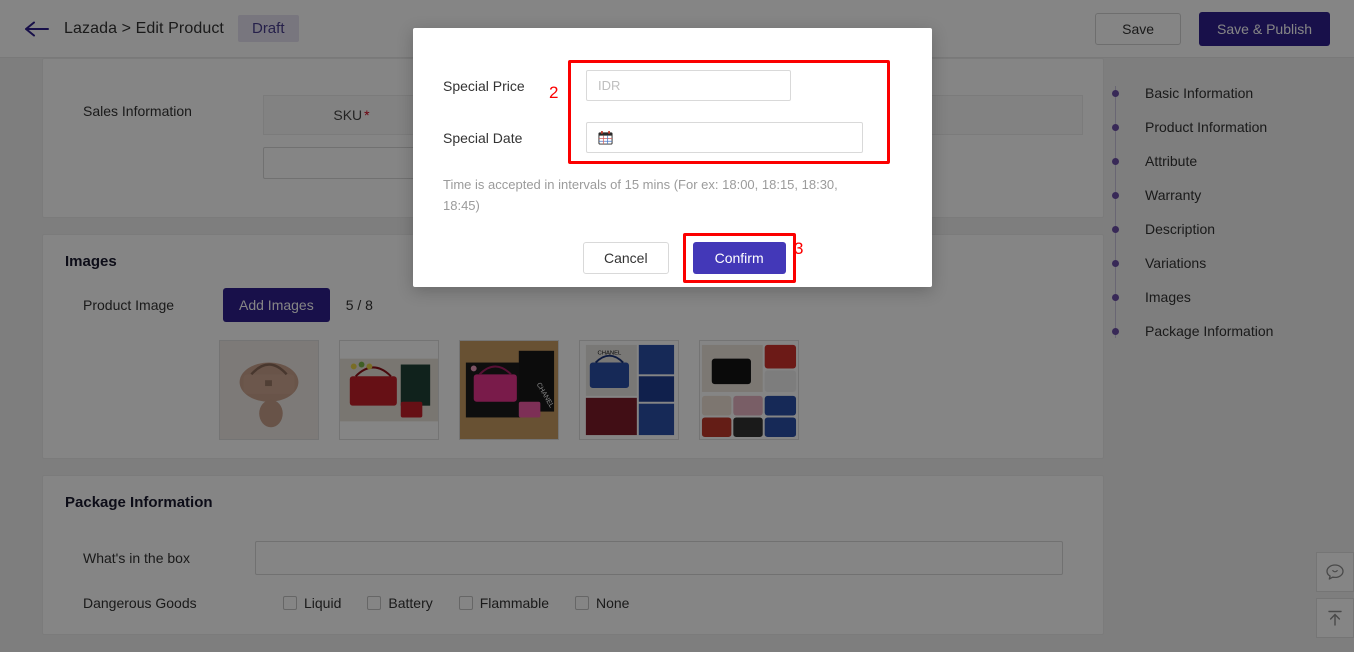 This screenshot has width=1354, height=652. What do you see at coordinates (688, 85) in the screenshot?
I see `special-price-input: IDR` at bounding box center [688, 85].